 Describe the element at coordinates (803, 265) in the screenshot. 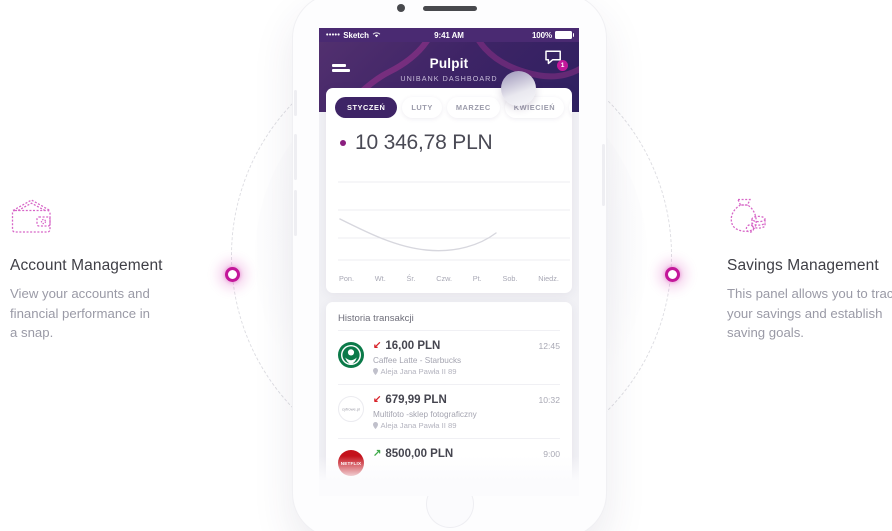

I see `feature-title: Savings Management` at that location.